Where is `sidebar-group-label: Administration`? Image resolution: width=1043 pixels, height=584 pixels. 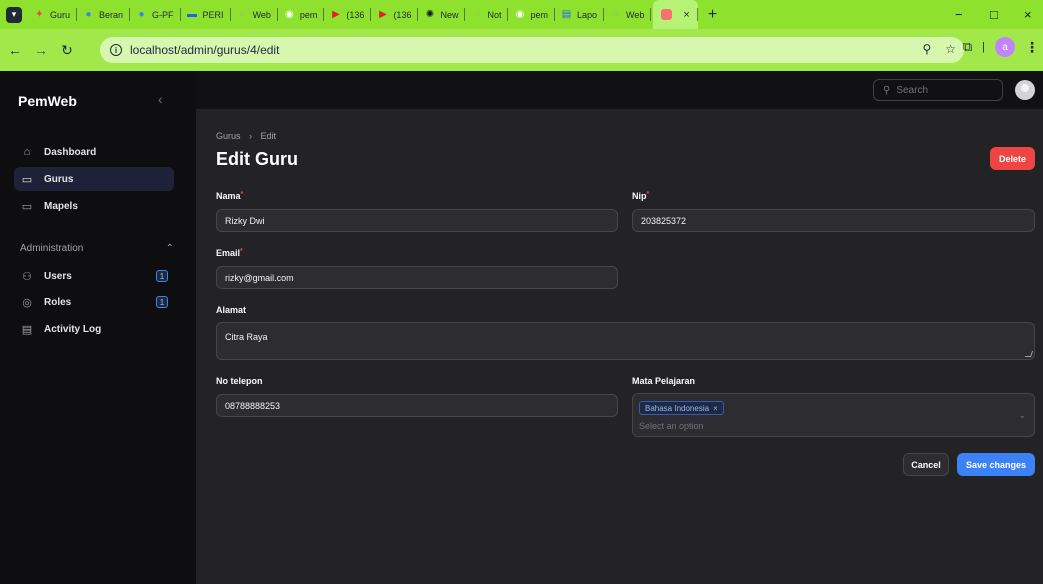
sidebar-group-label: Administration is located at coordinates (52, 248).